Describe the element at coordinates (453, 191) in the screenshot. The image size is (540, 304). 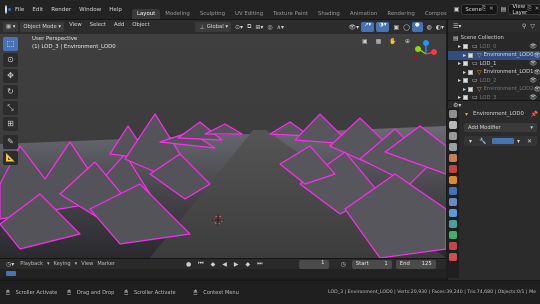
I see `modifier-properties-icon` at that location.